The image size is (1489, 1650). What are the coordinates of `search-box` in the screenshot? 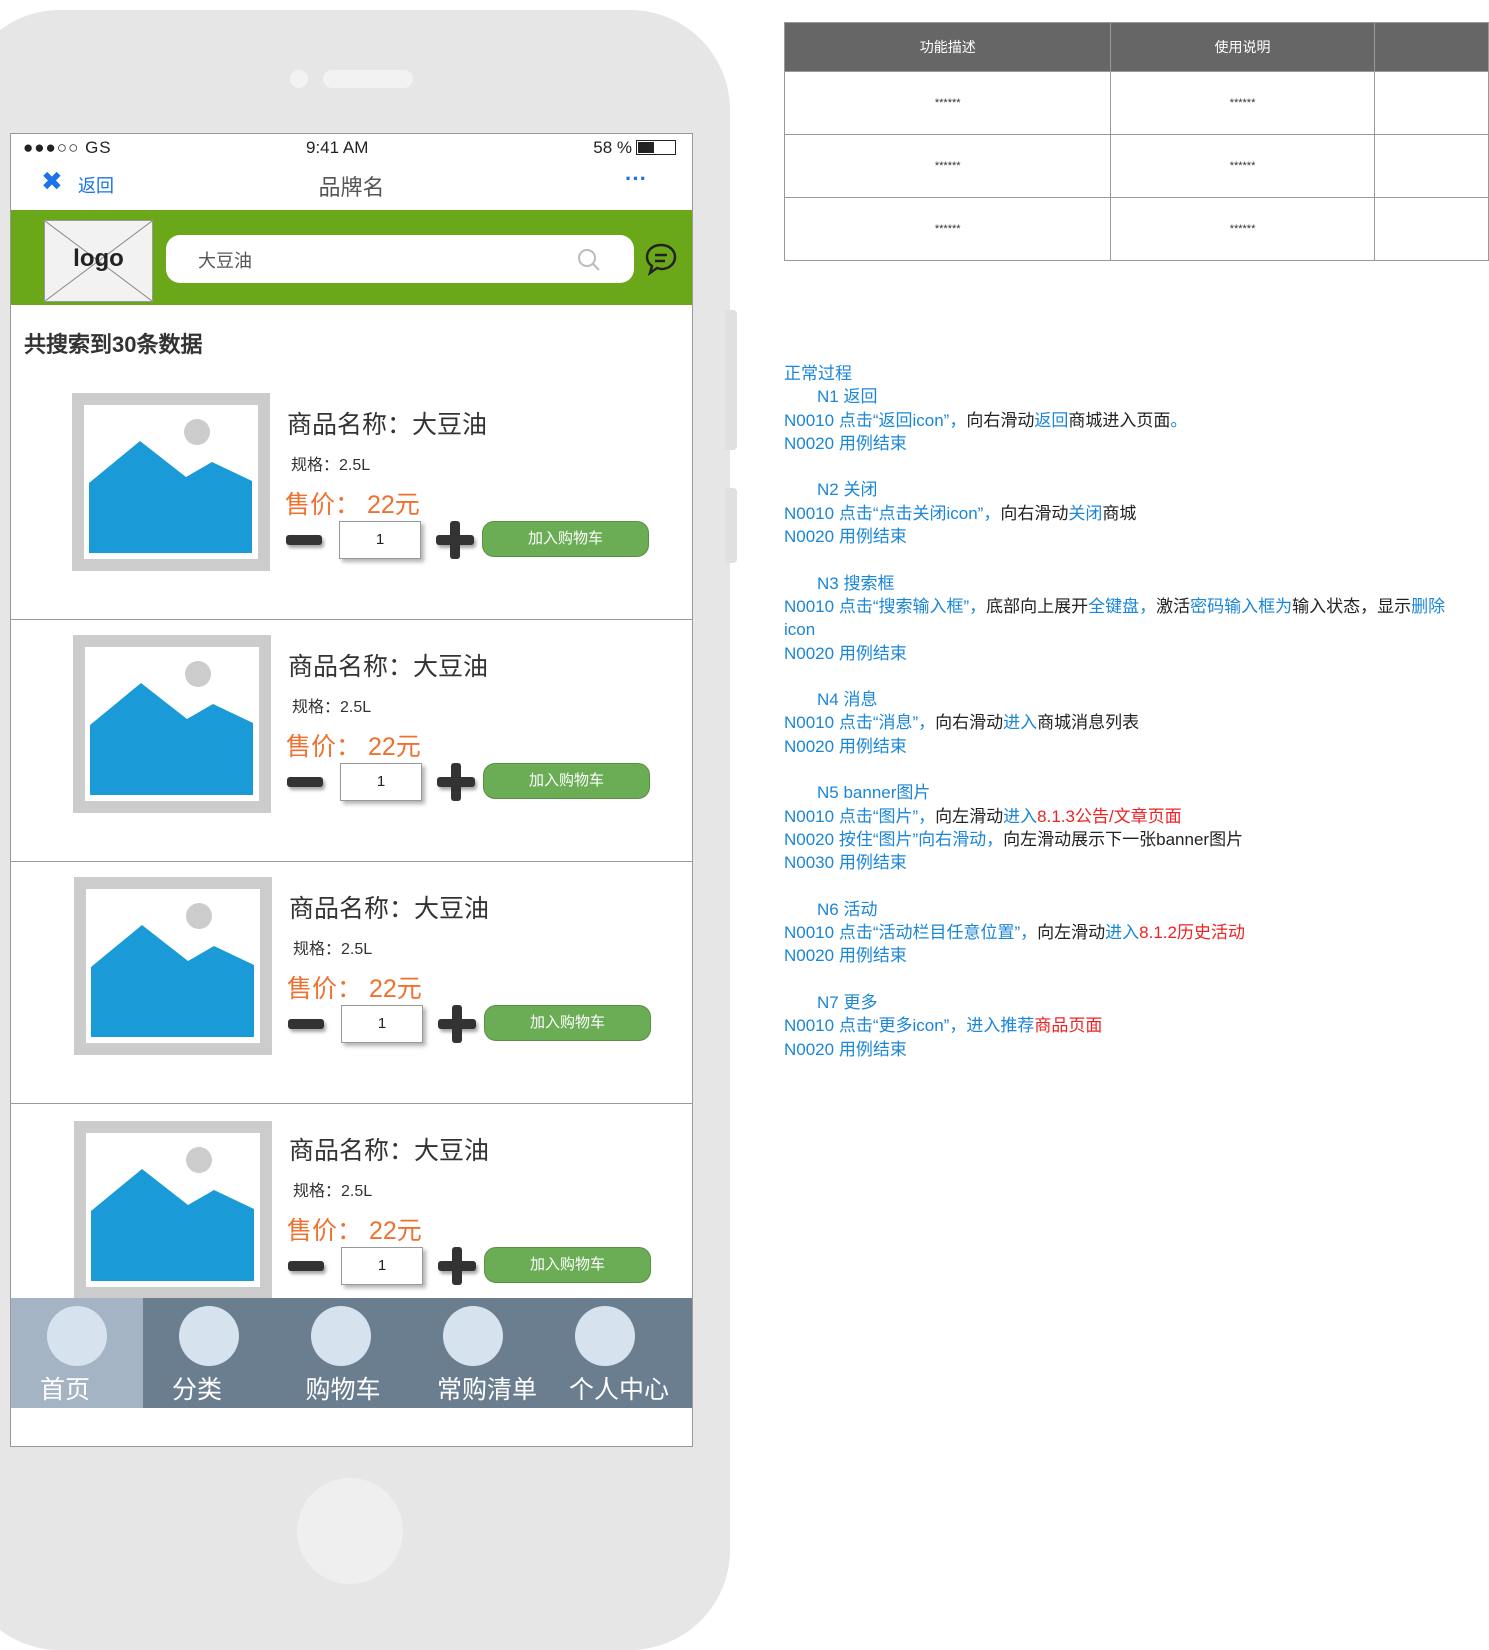 It's located at (400, 259).